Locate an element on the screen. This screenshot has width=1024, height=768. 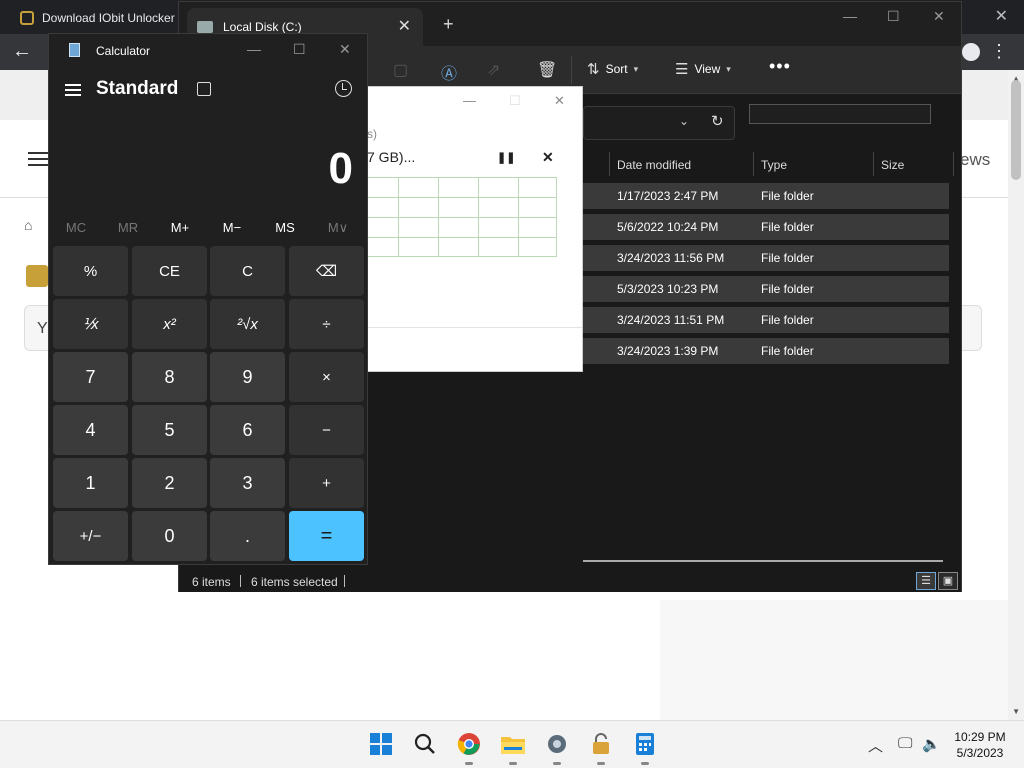
network-icon: 🖵 is located at coordinates (905, 743).